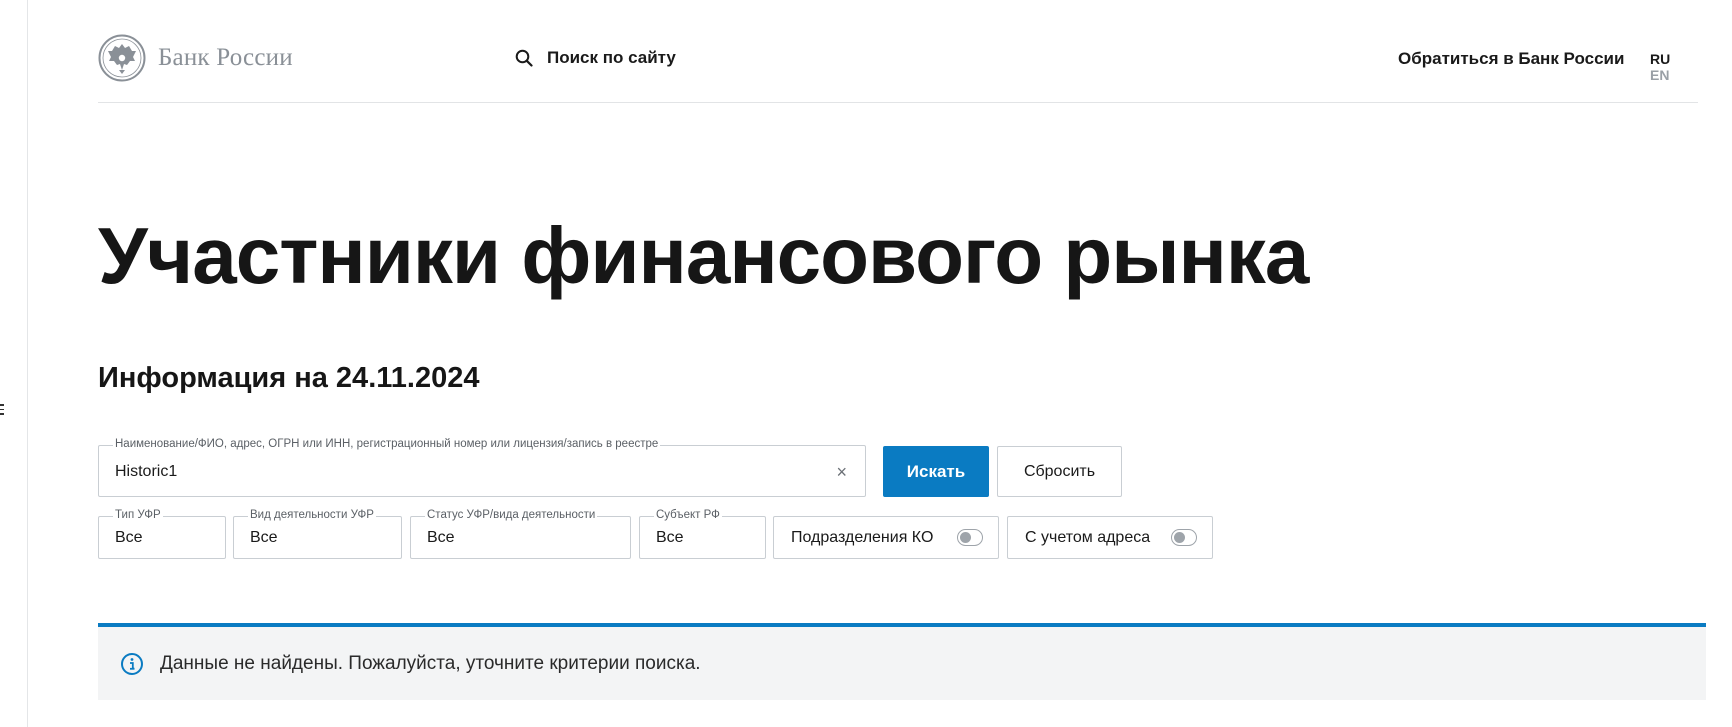 The image size is (1732, 727). What do you see at coordinates (1660, 59) in the screenshot?
I see `lang-ru: RU` at bounding box center [1660, 59].